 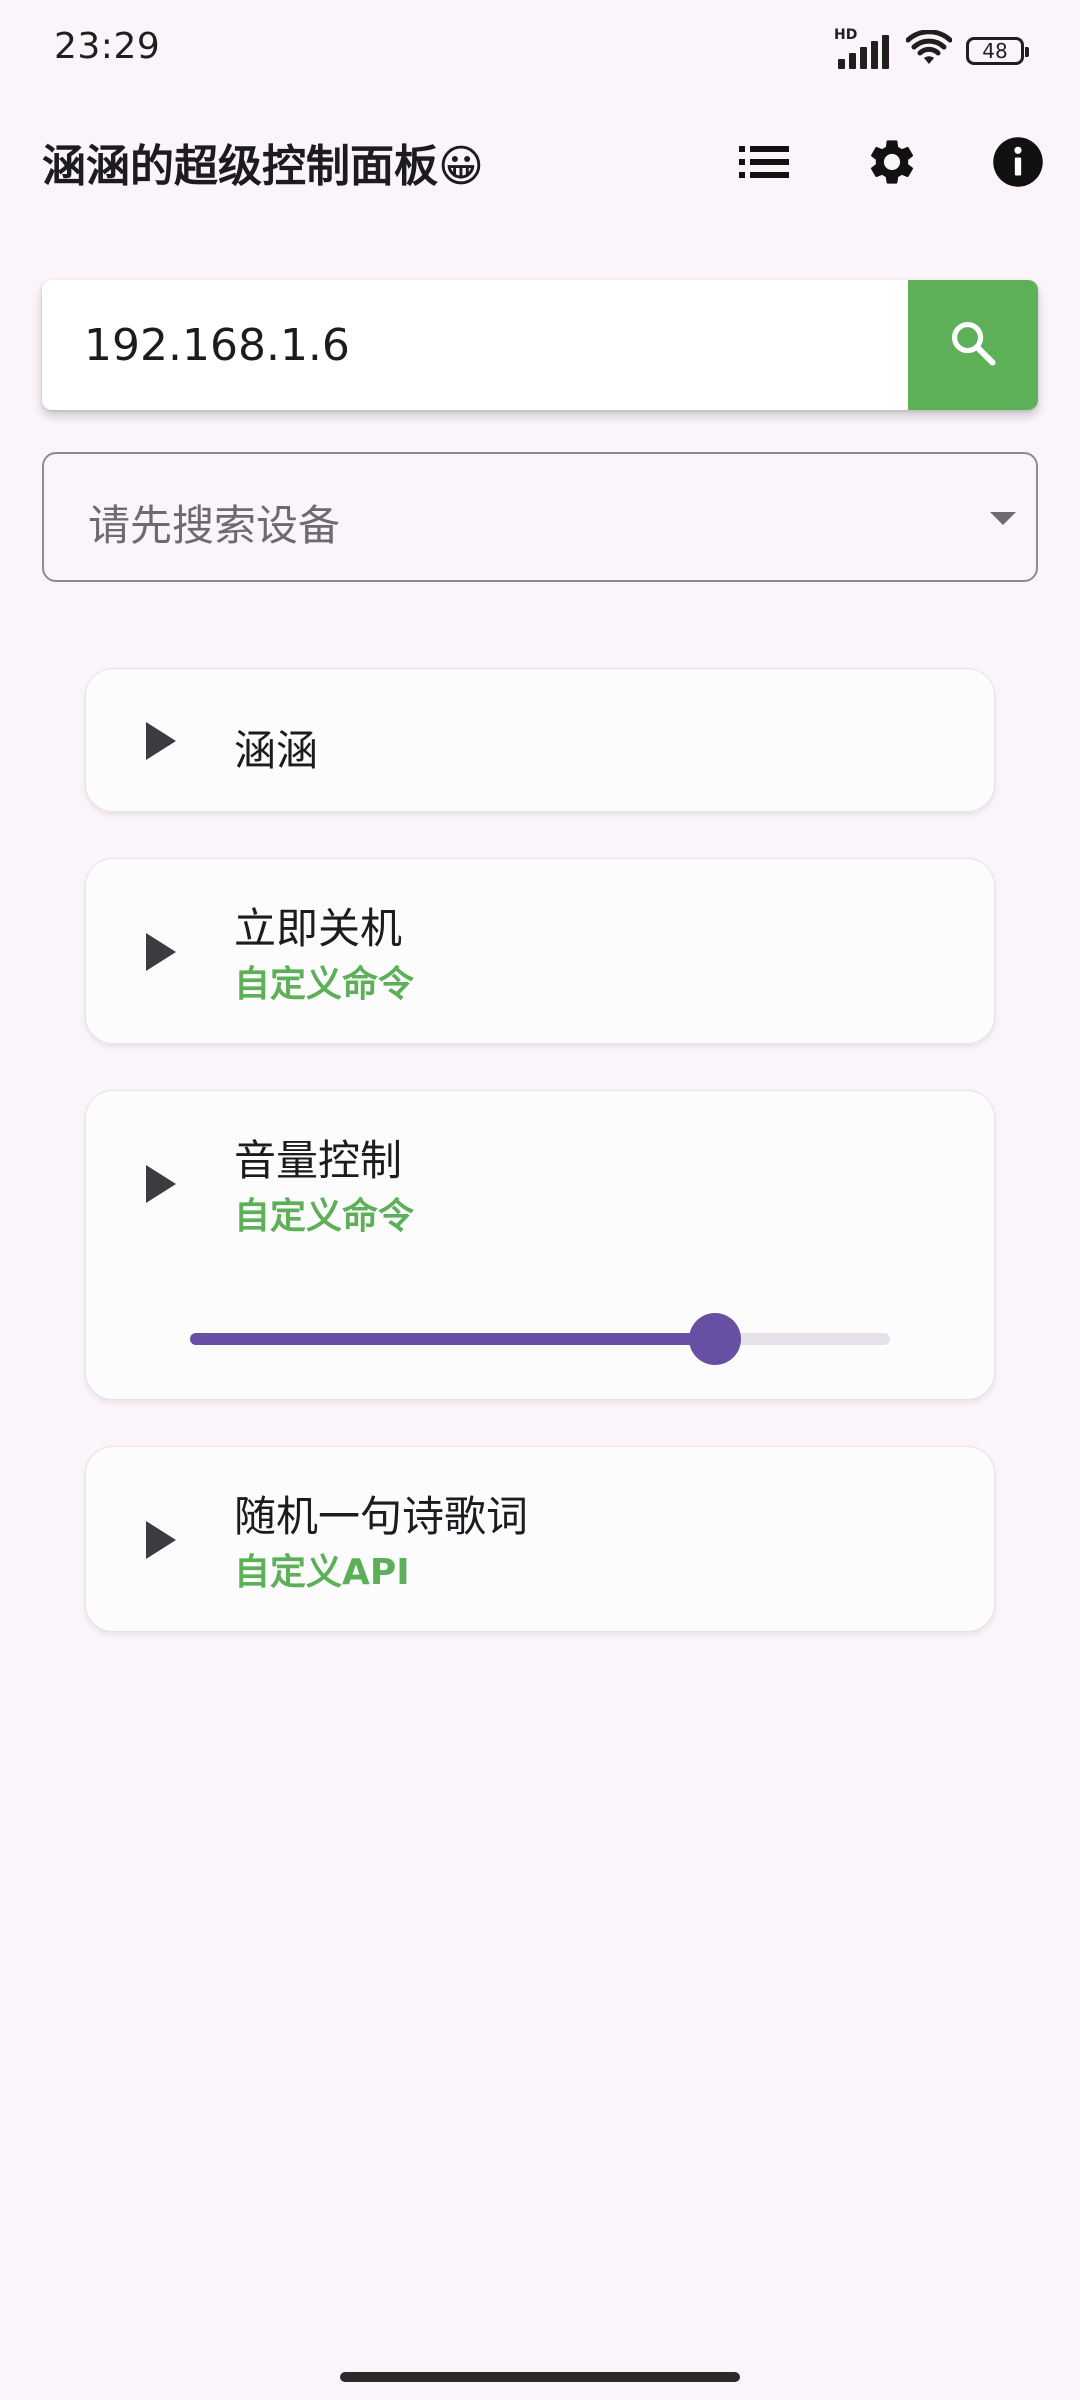 What do you see at coordinates (475, 345) in the screenshot?
I see `ip-address-input` at bounding box center [475, 345].